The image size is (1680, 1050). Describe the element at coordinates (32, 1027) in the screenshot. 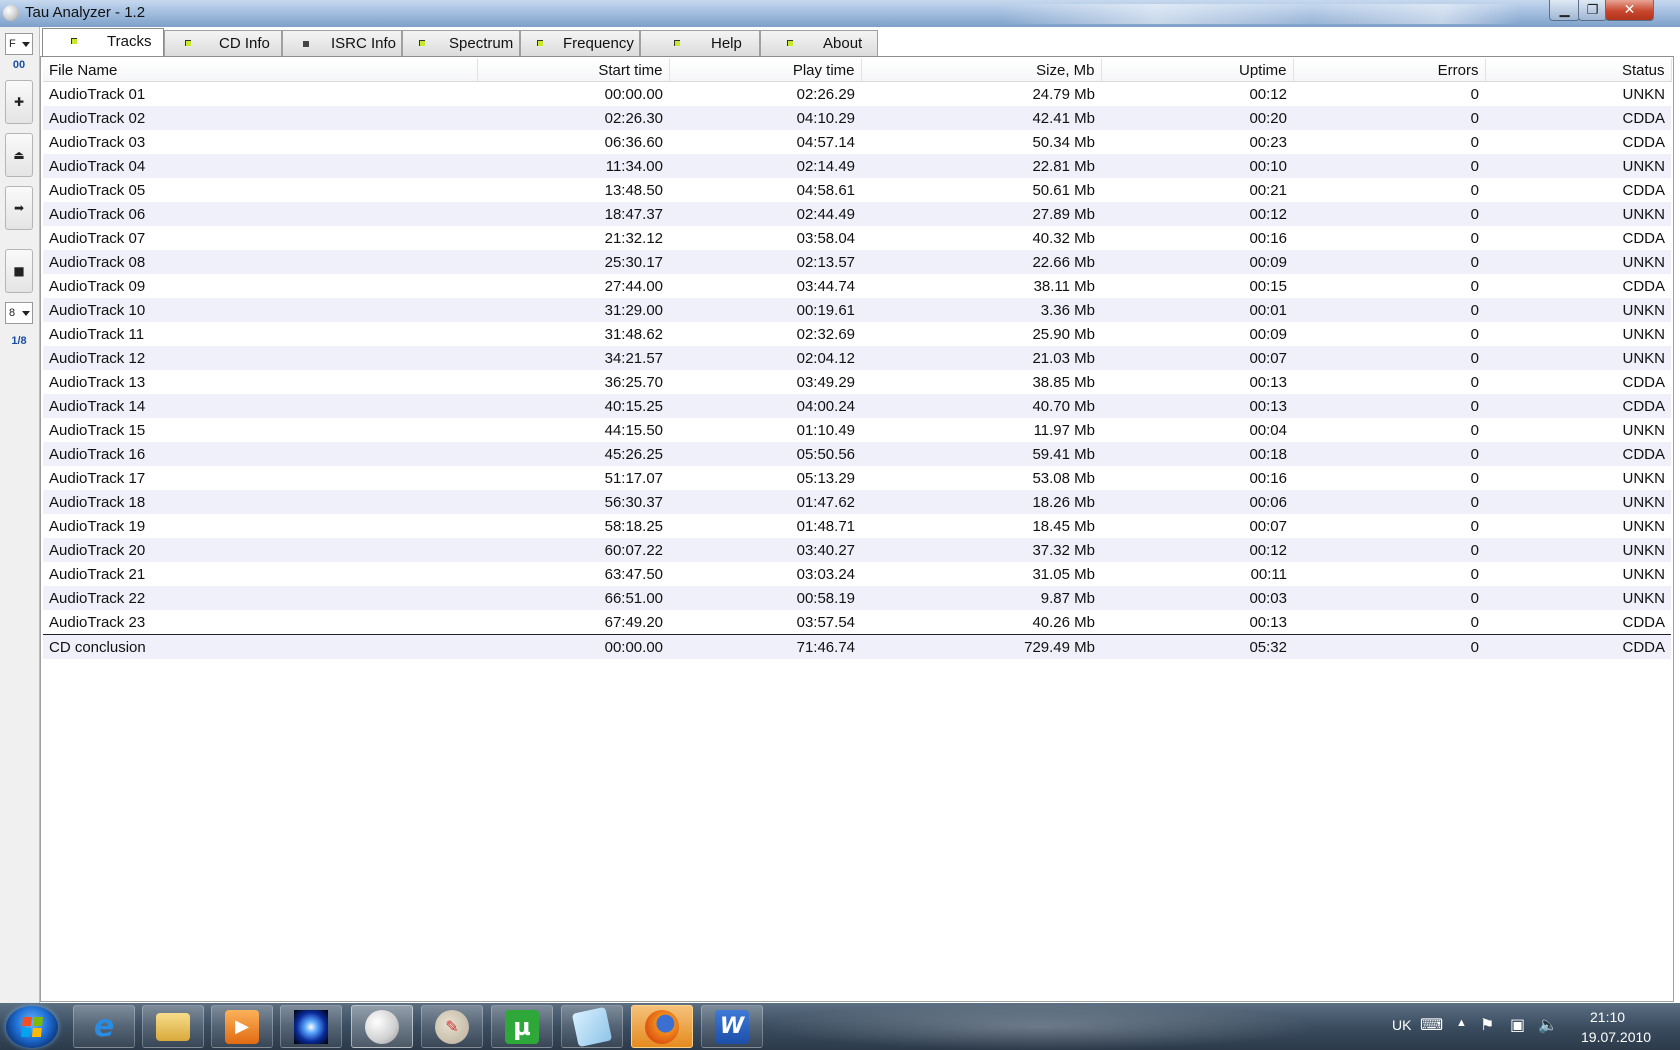

I see `start-button` at that location.